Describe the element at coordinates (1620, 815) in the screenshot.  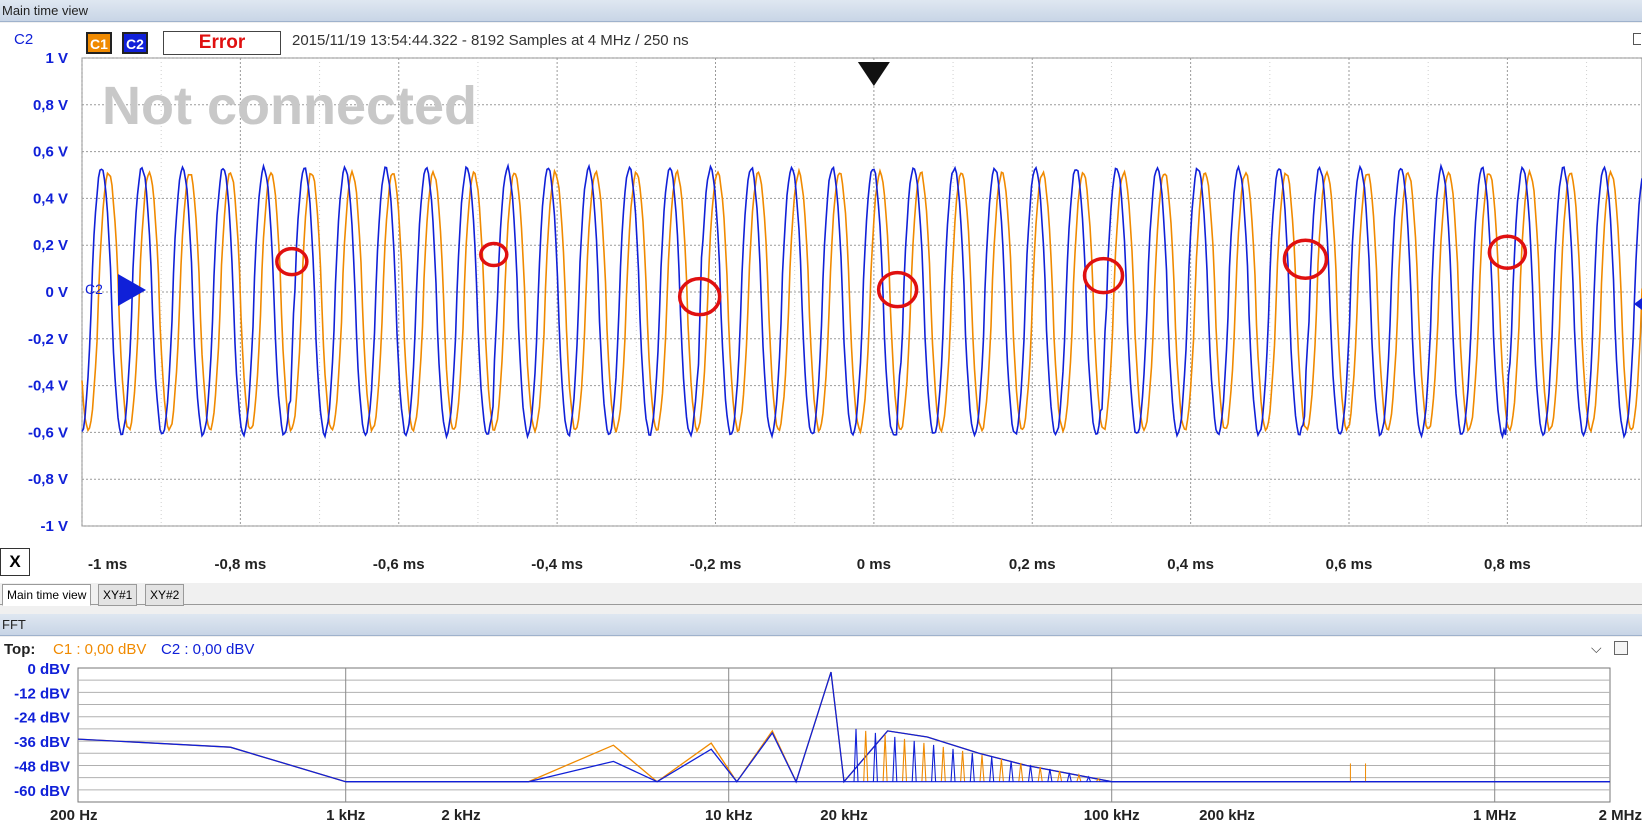
I see `fft-x-tick-label: 2 MHz` at that location.